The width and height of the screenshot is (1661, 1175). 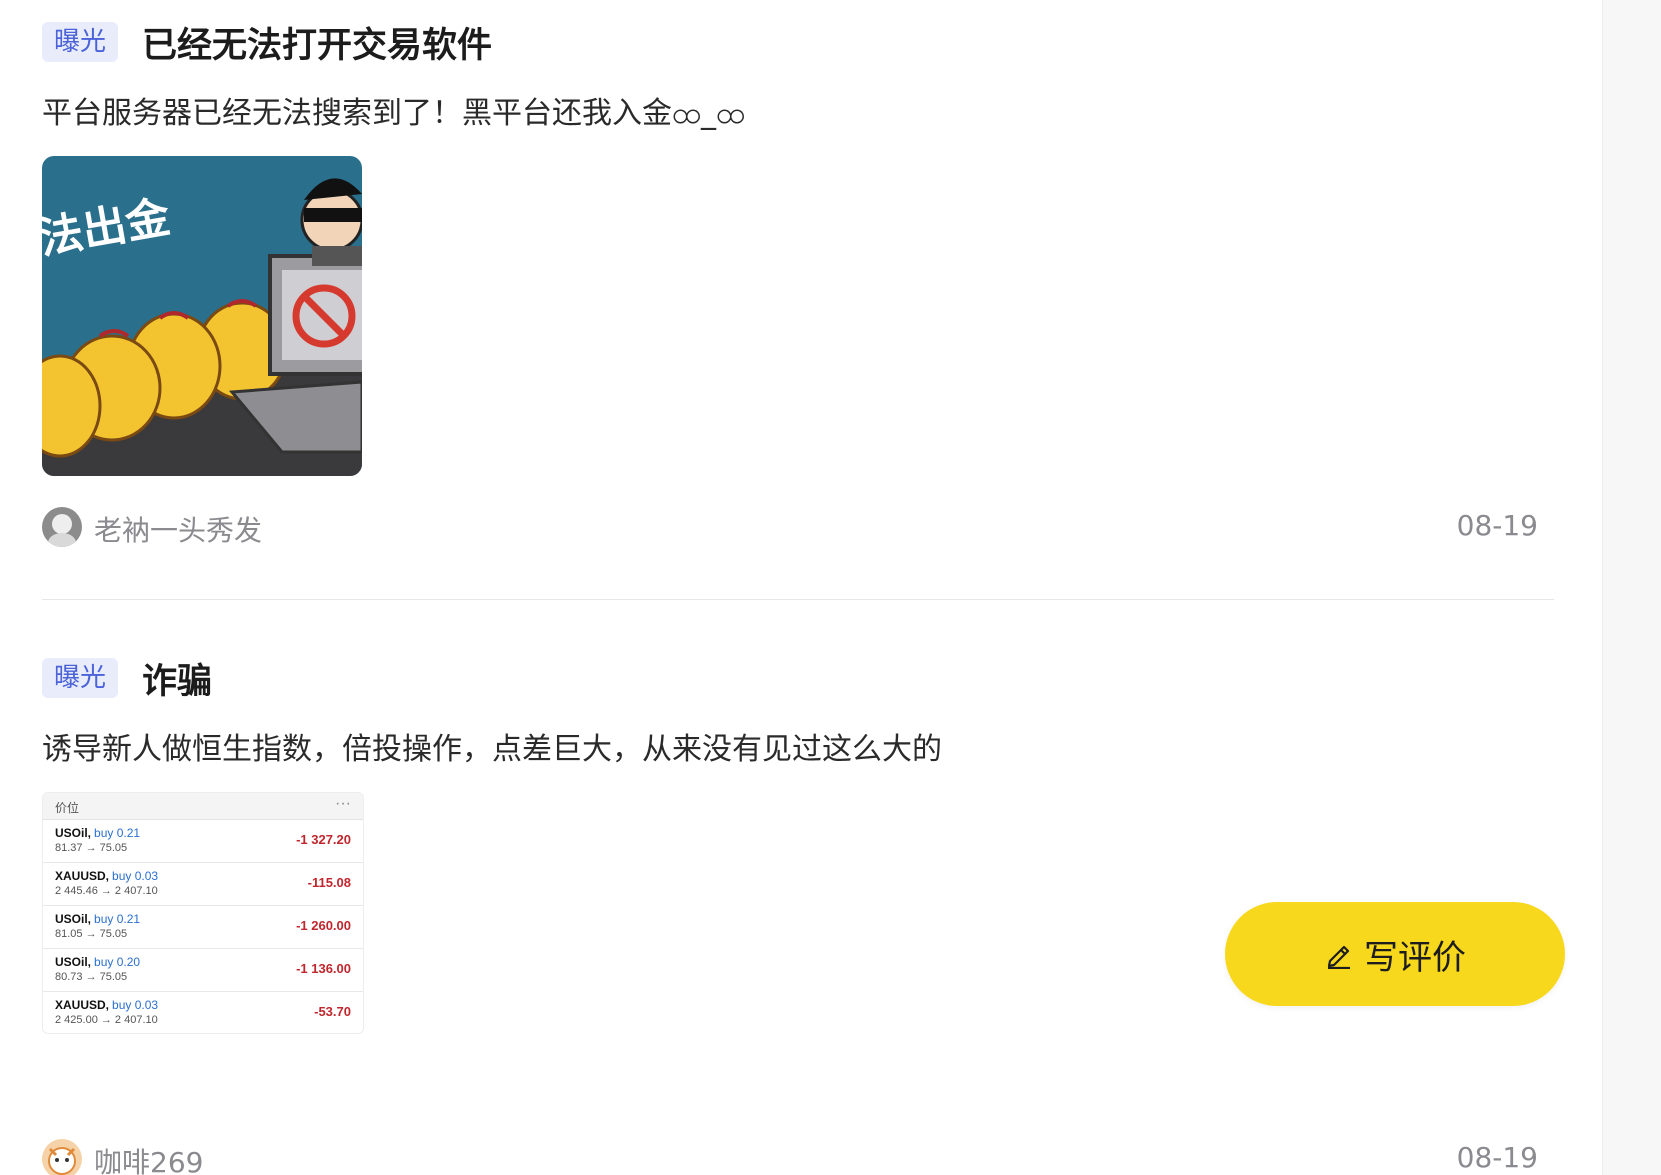 I want to click on trade-header-label: 价位, so click(x=67, y=808).